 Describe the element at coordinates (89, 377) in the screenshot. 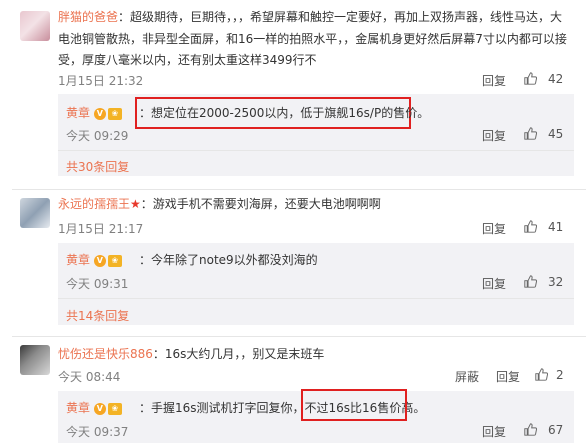

I see `timestamp: 今天 08:44` at that location.